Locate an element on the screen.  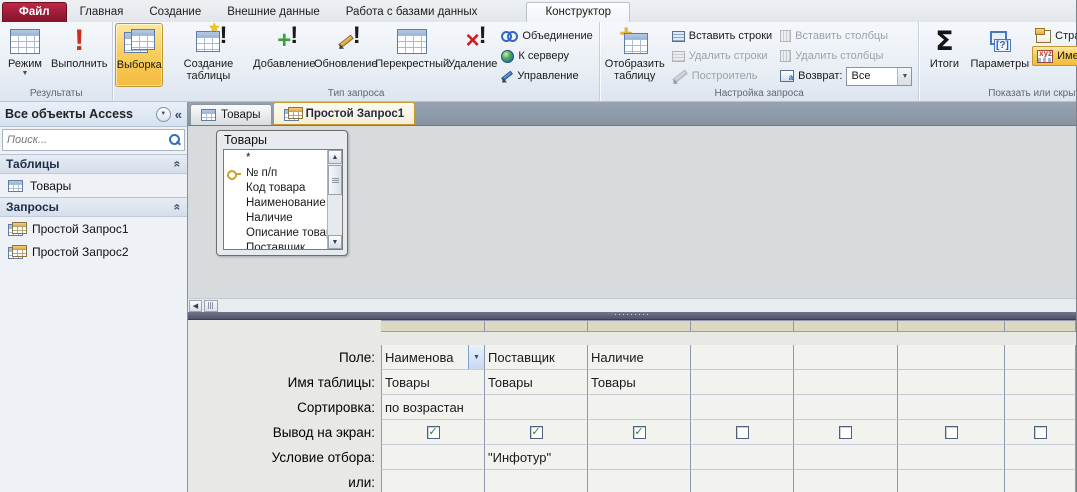
make-table-button: ★! Создание таблицы is located at coordinates (208, 53).